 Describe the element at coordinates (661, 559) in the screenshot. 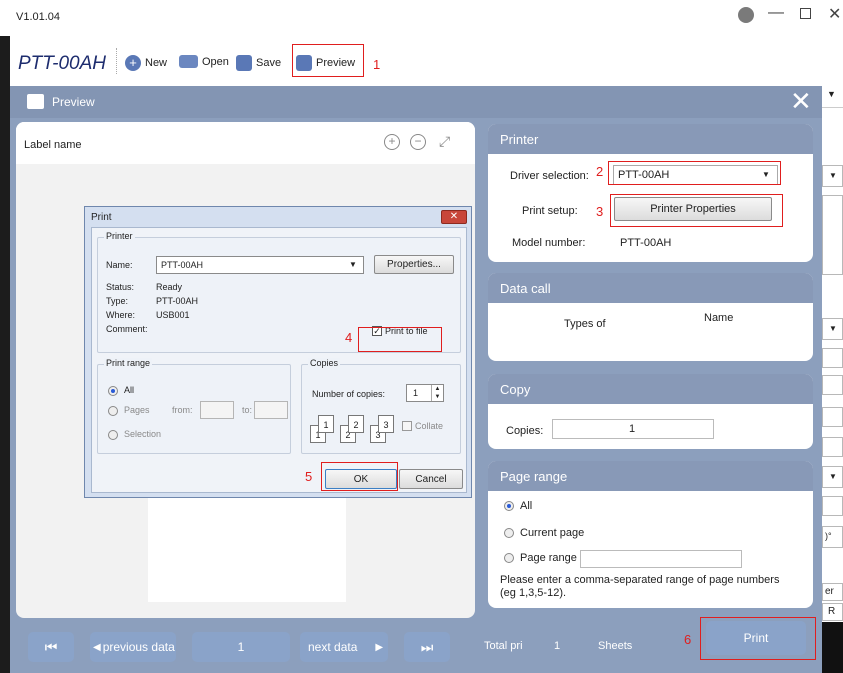

I see `page-range-input` at that location.